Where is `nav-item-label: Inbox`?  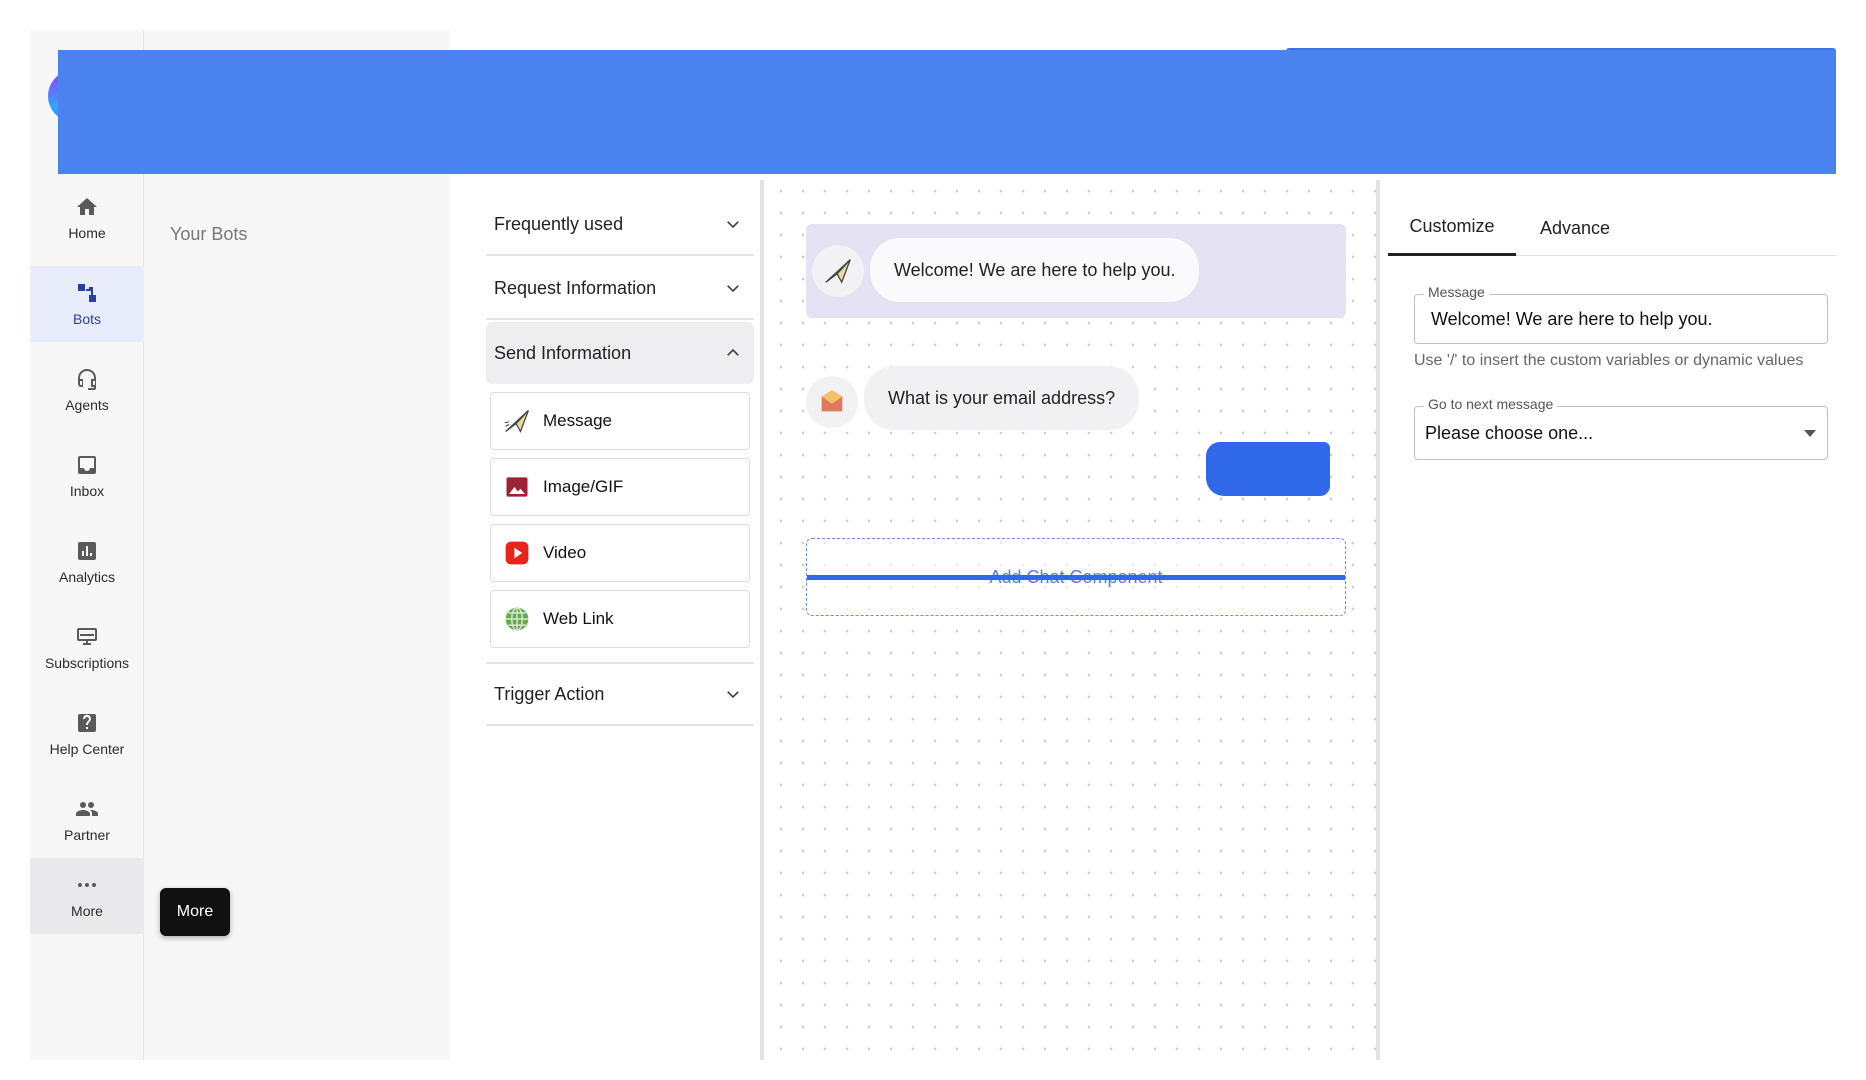 nav-item-label: Inbox is located at coordinates (87, 491).